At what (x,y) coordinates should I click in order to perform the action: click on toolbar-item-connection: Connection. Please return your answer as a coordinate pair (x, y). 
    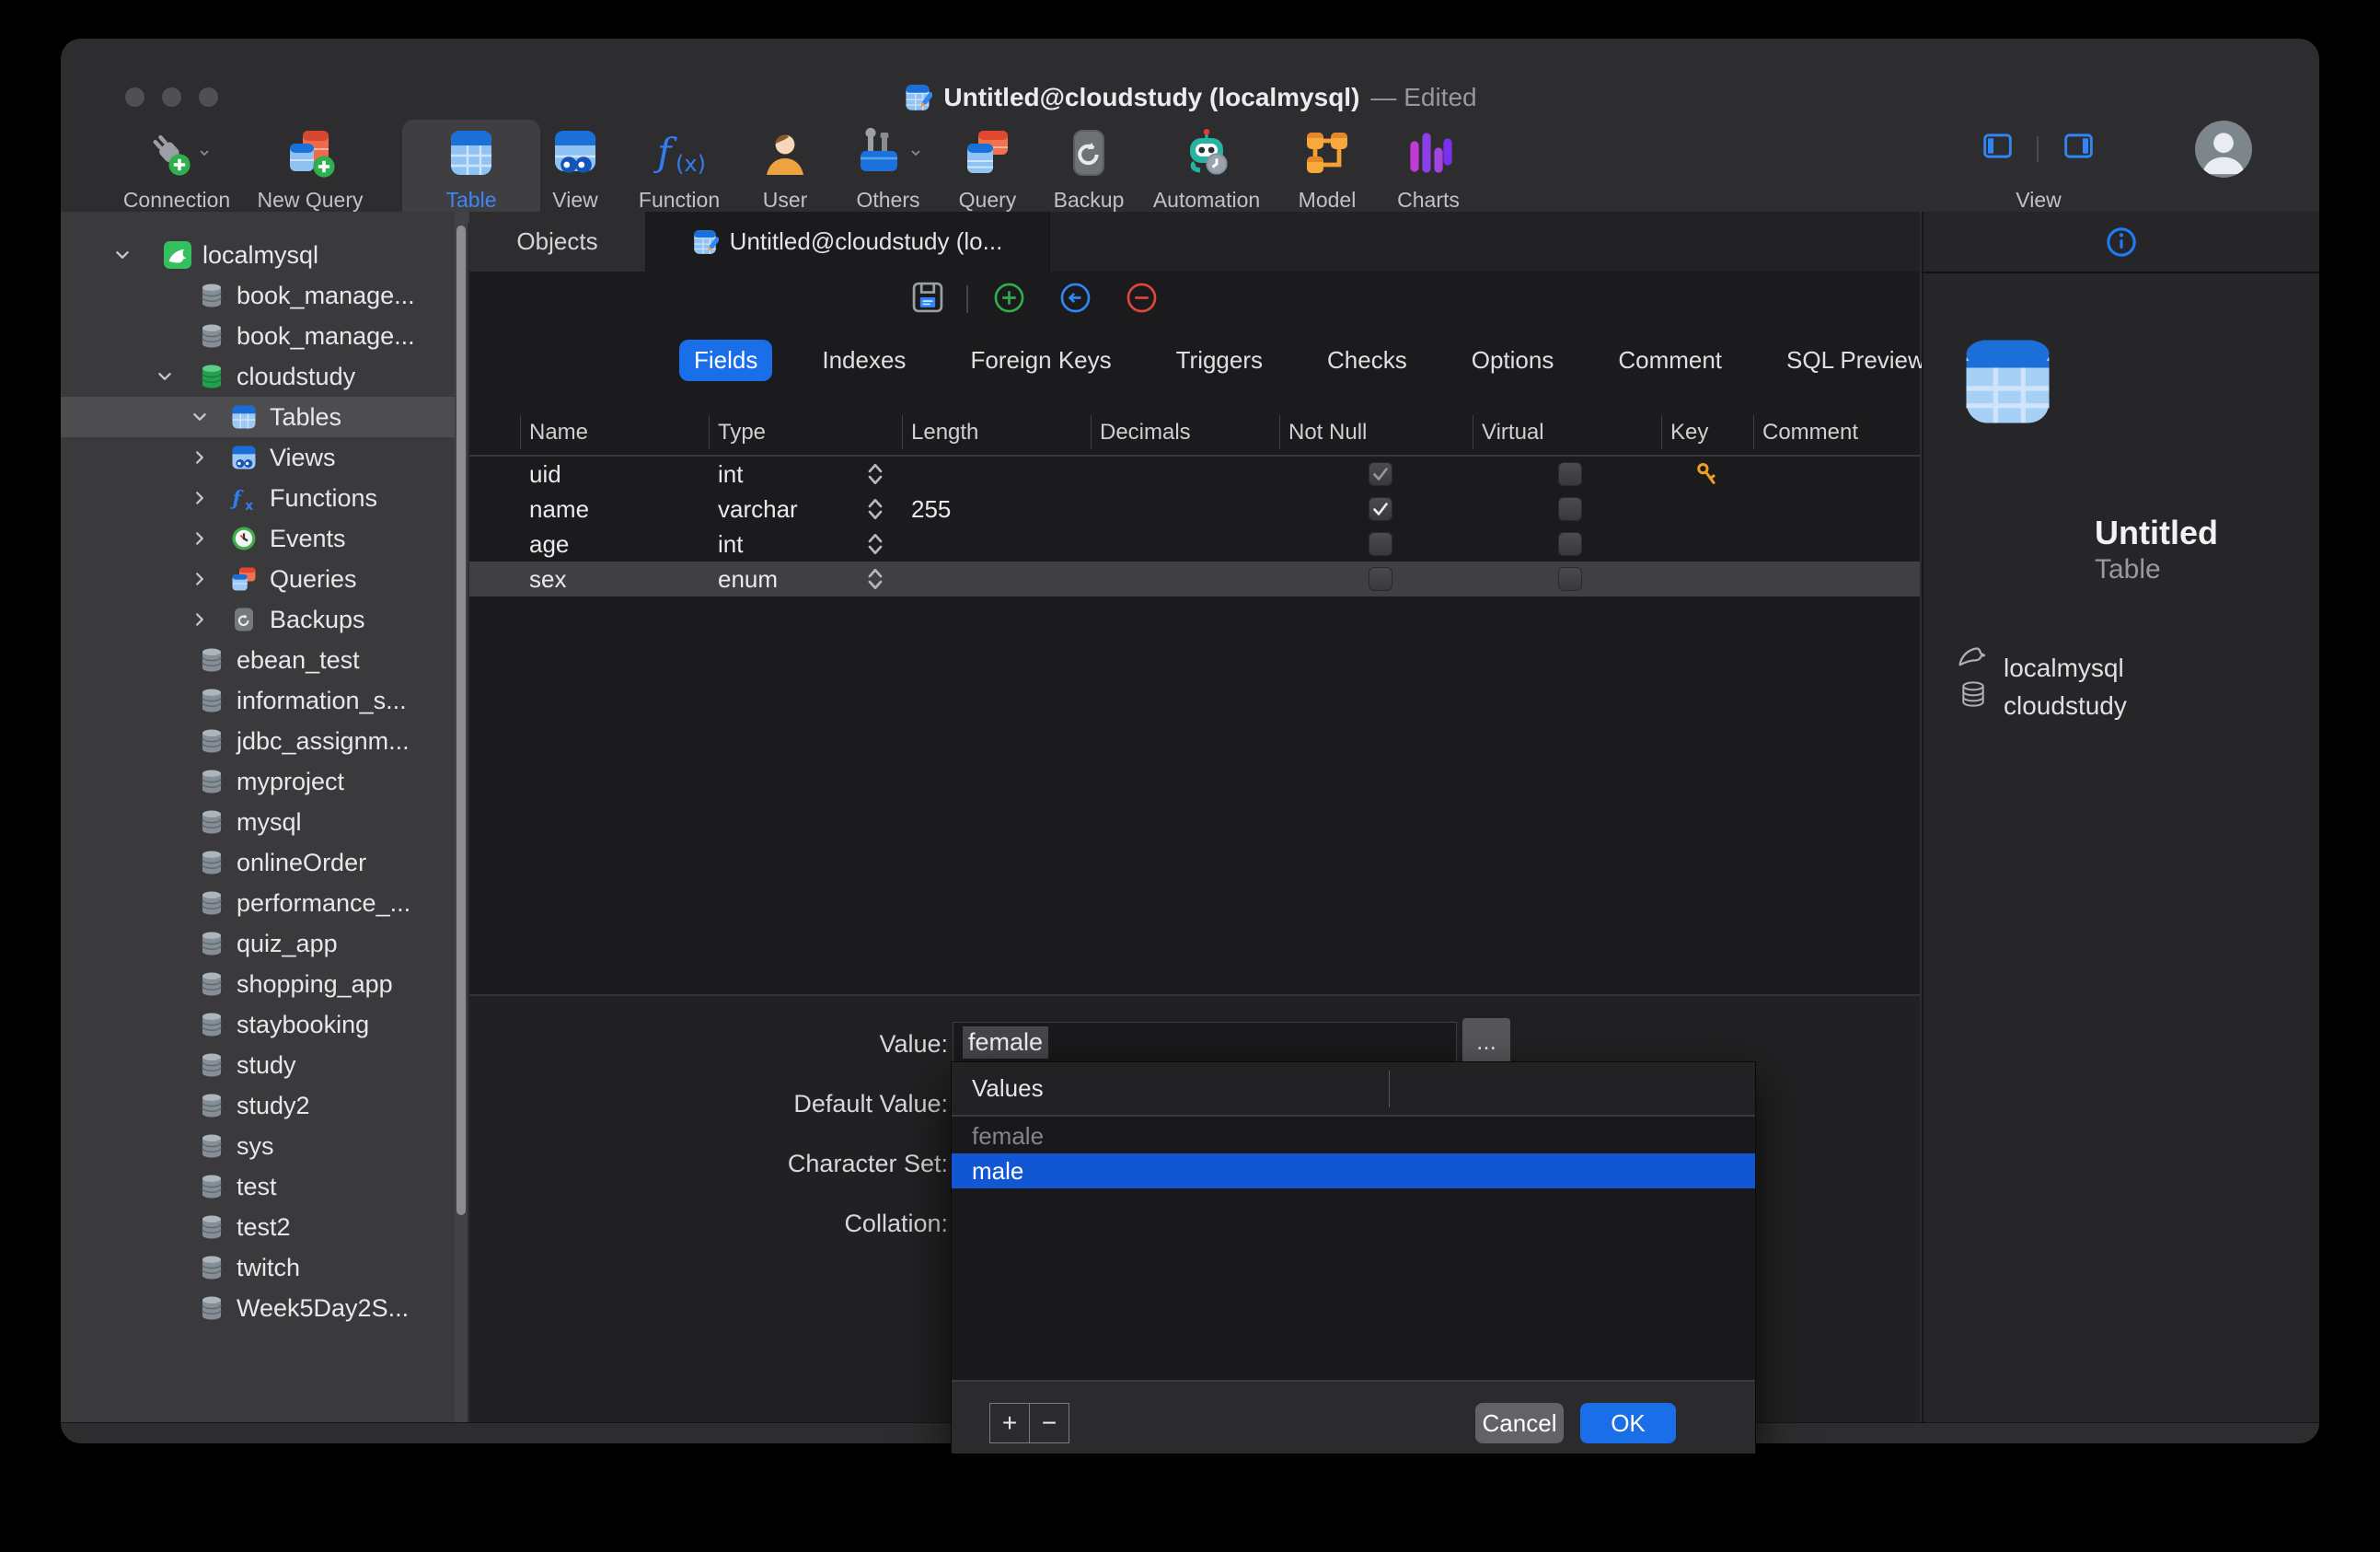
    Looking at the image, I should click on (177, 171).